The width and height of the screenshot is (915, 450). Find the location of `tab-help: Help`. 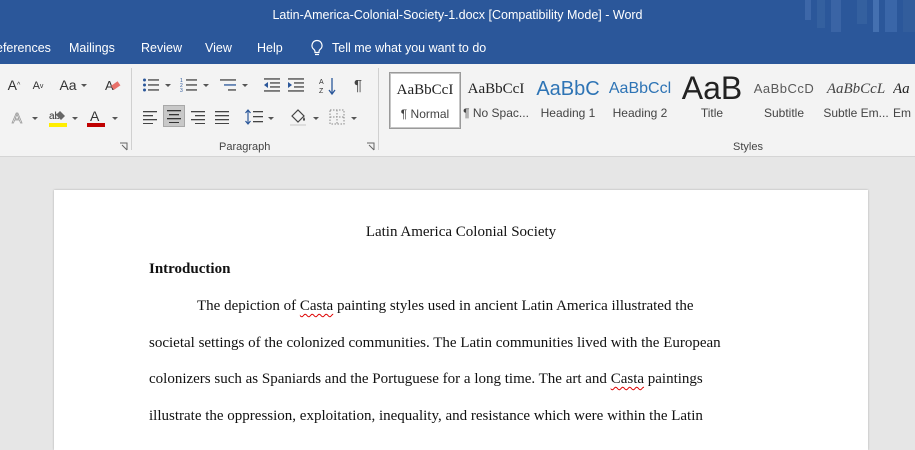

tab-help: Help is located at coordinates (270, 48).